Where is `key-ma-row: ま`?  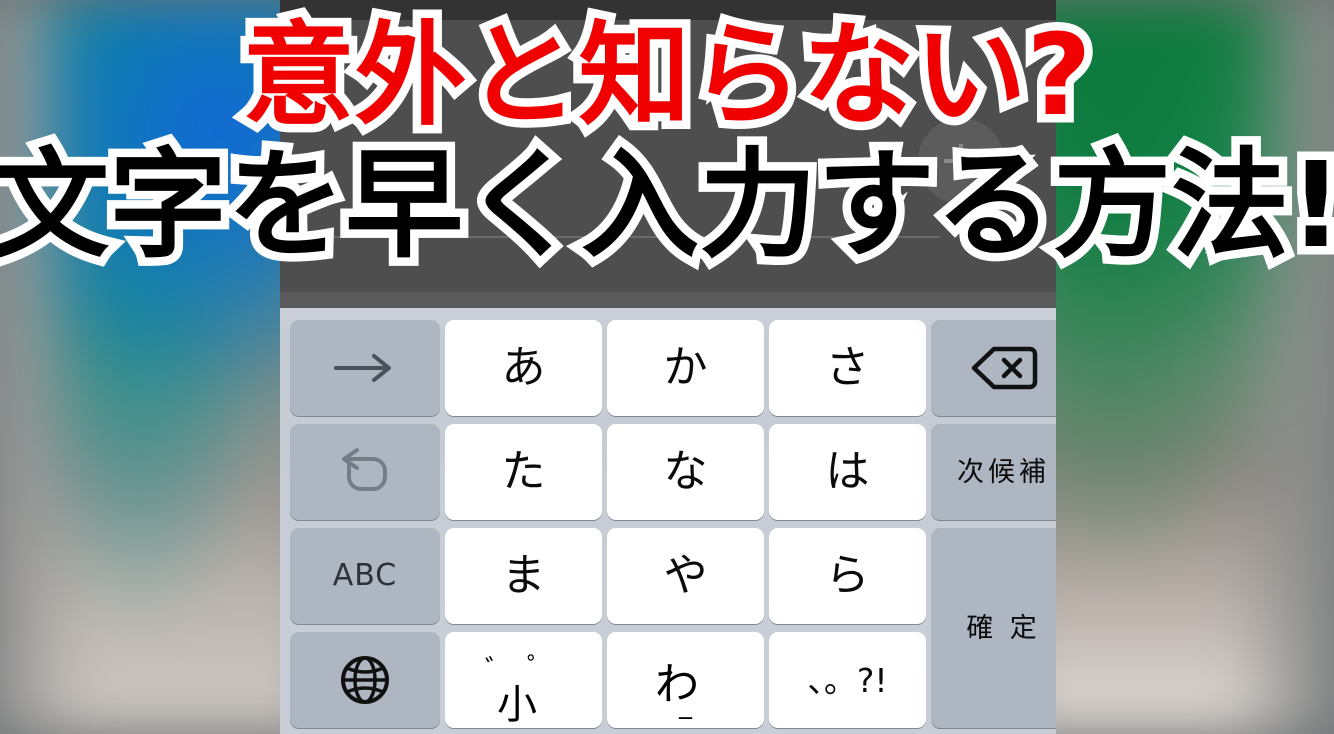 key-ma-row: ま is located at coordinates (523, 576).